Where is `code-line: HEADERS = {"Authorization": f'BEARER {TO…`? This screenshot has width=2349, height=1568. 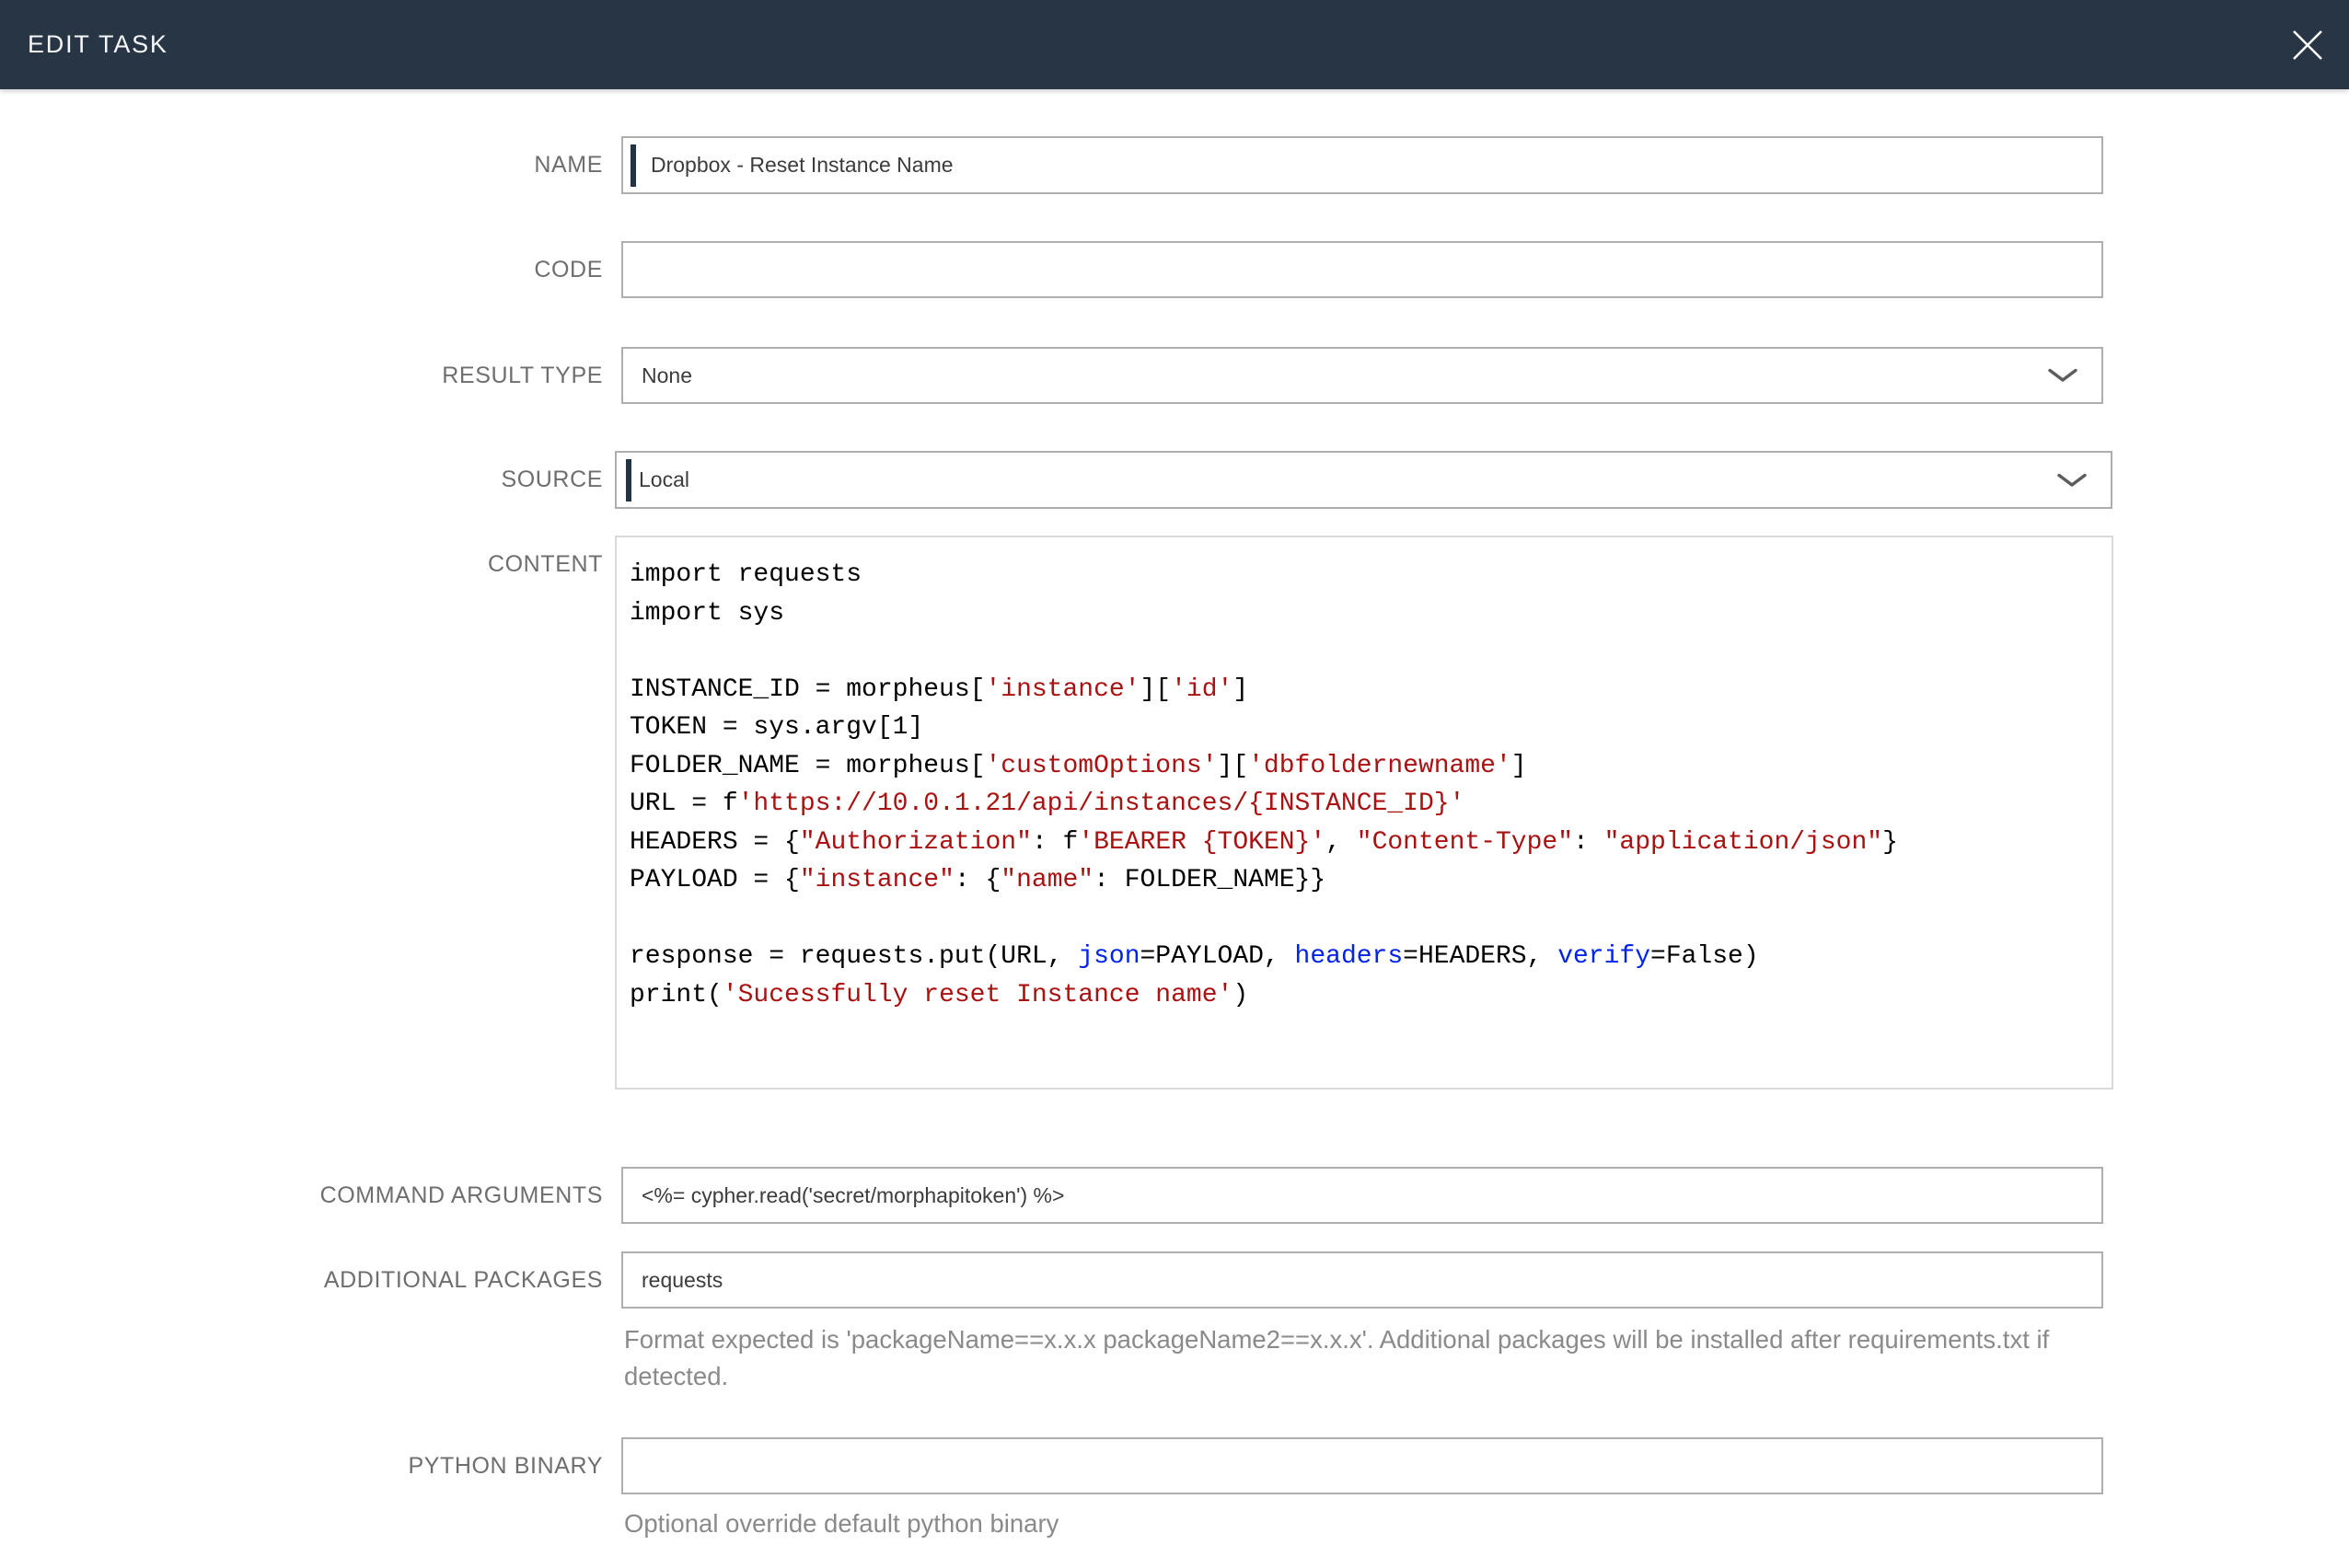 code-line: HEADERS = {"Authorization": f'BEARER {TO… is located at coordinates (1366, 843).